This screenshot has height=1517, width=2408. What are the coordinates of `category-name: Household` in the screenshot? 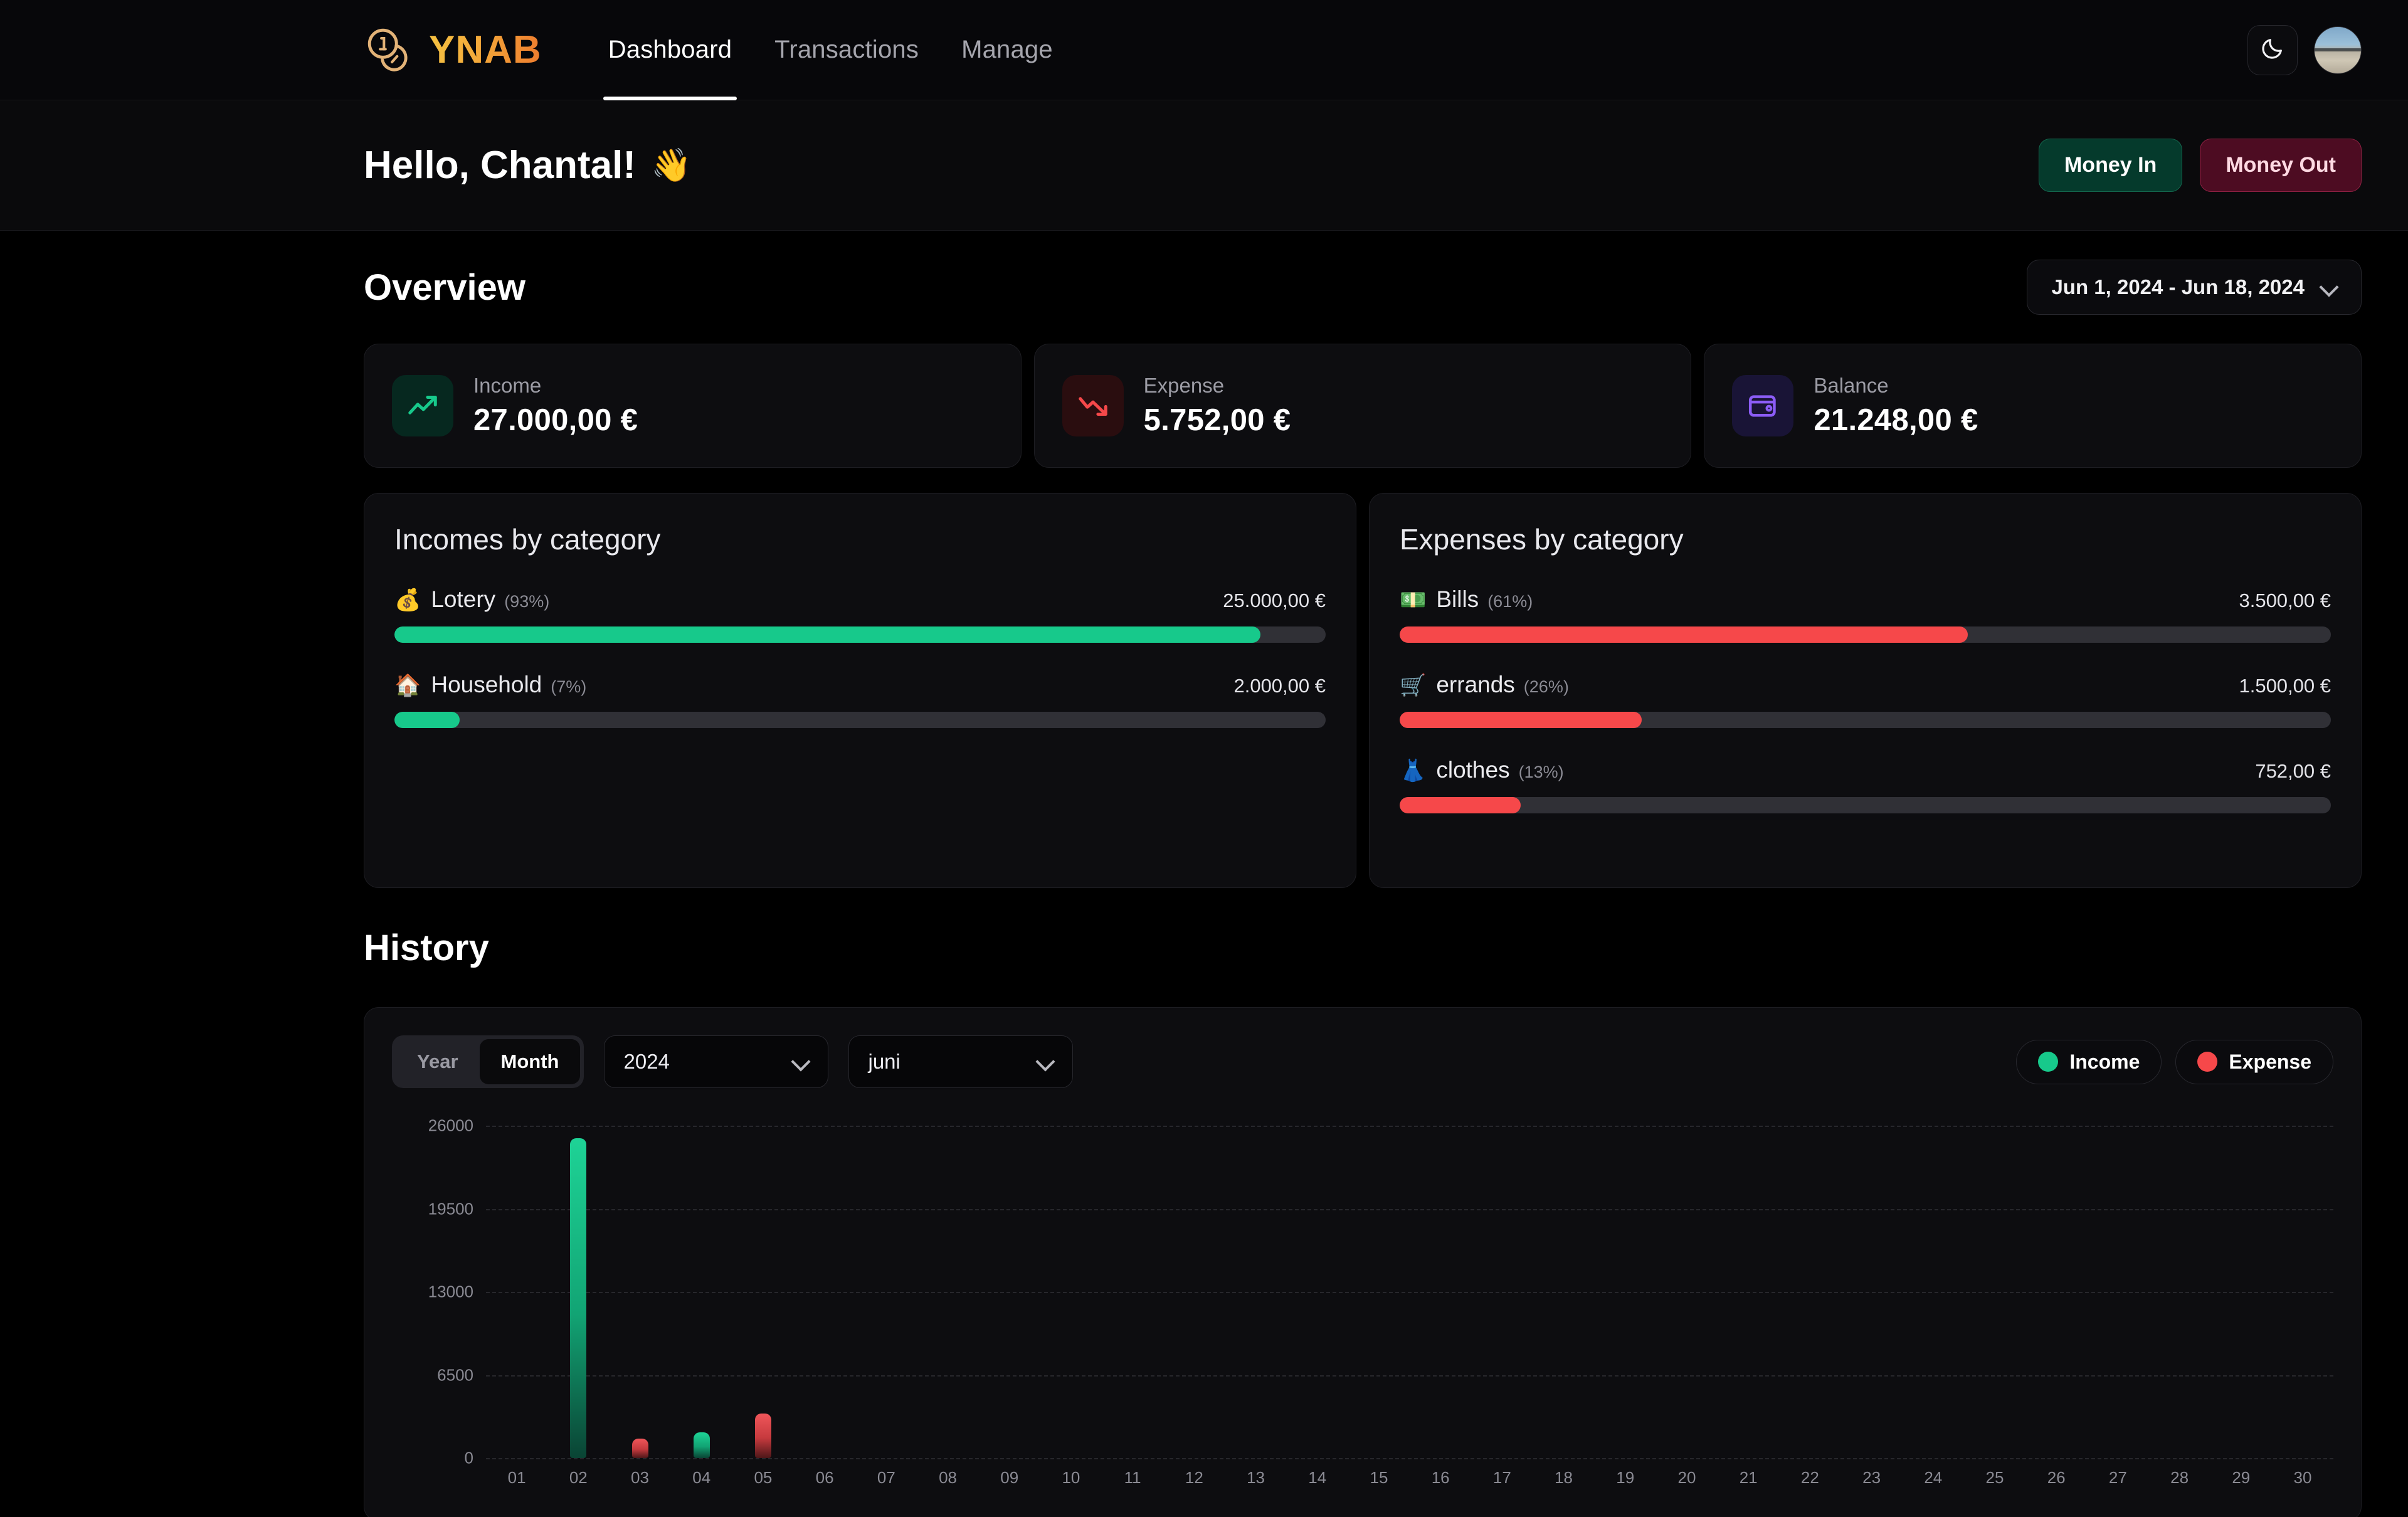 It's located at (486, 684).